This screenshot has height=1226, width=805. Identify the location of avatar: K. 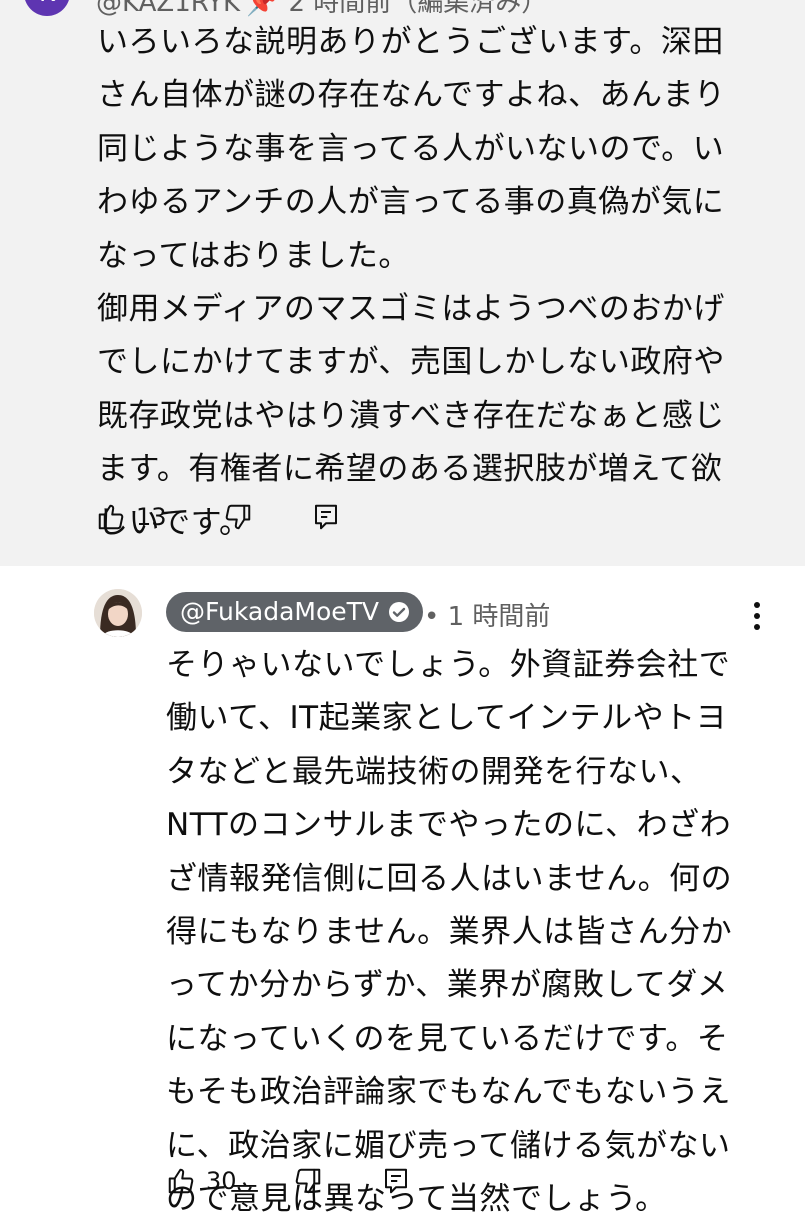
(47, 8).